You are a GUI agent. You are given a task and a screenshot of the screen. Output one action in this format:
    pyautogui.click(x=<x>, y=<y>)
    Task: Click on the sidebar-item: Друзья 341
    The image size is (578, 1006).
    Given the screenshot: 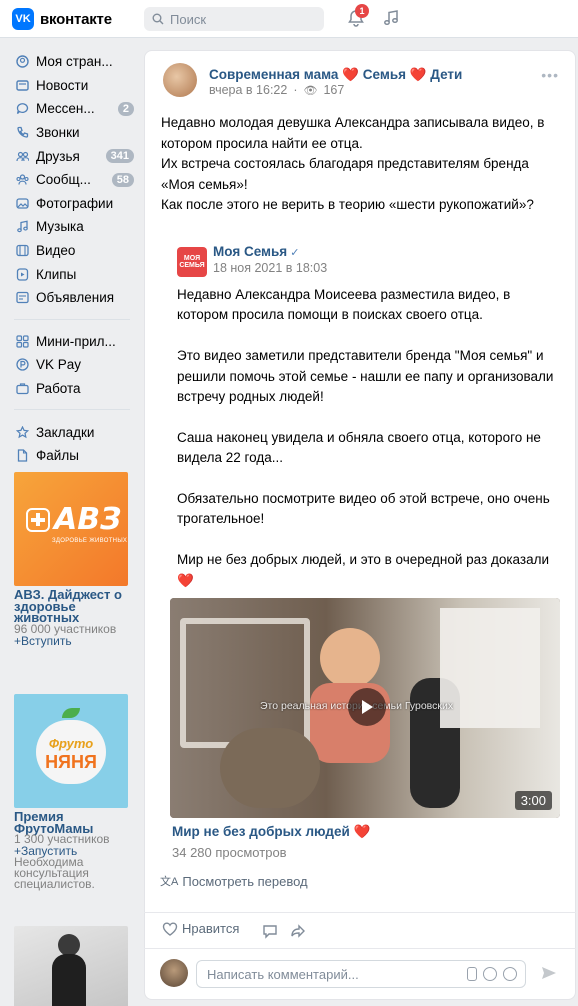 What is the action you would take?
    pyautogui.click(x=76, y=156)
    